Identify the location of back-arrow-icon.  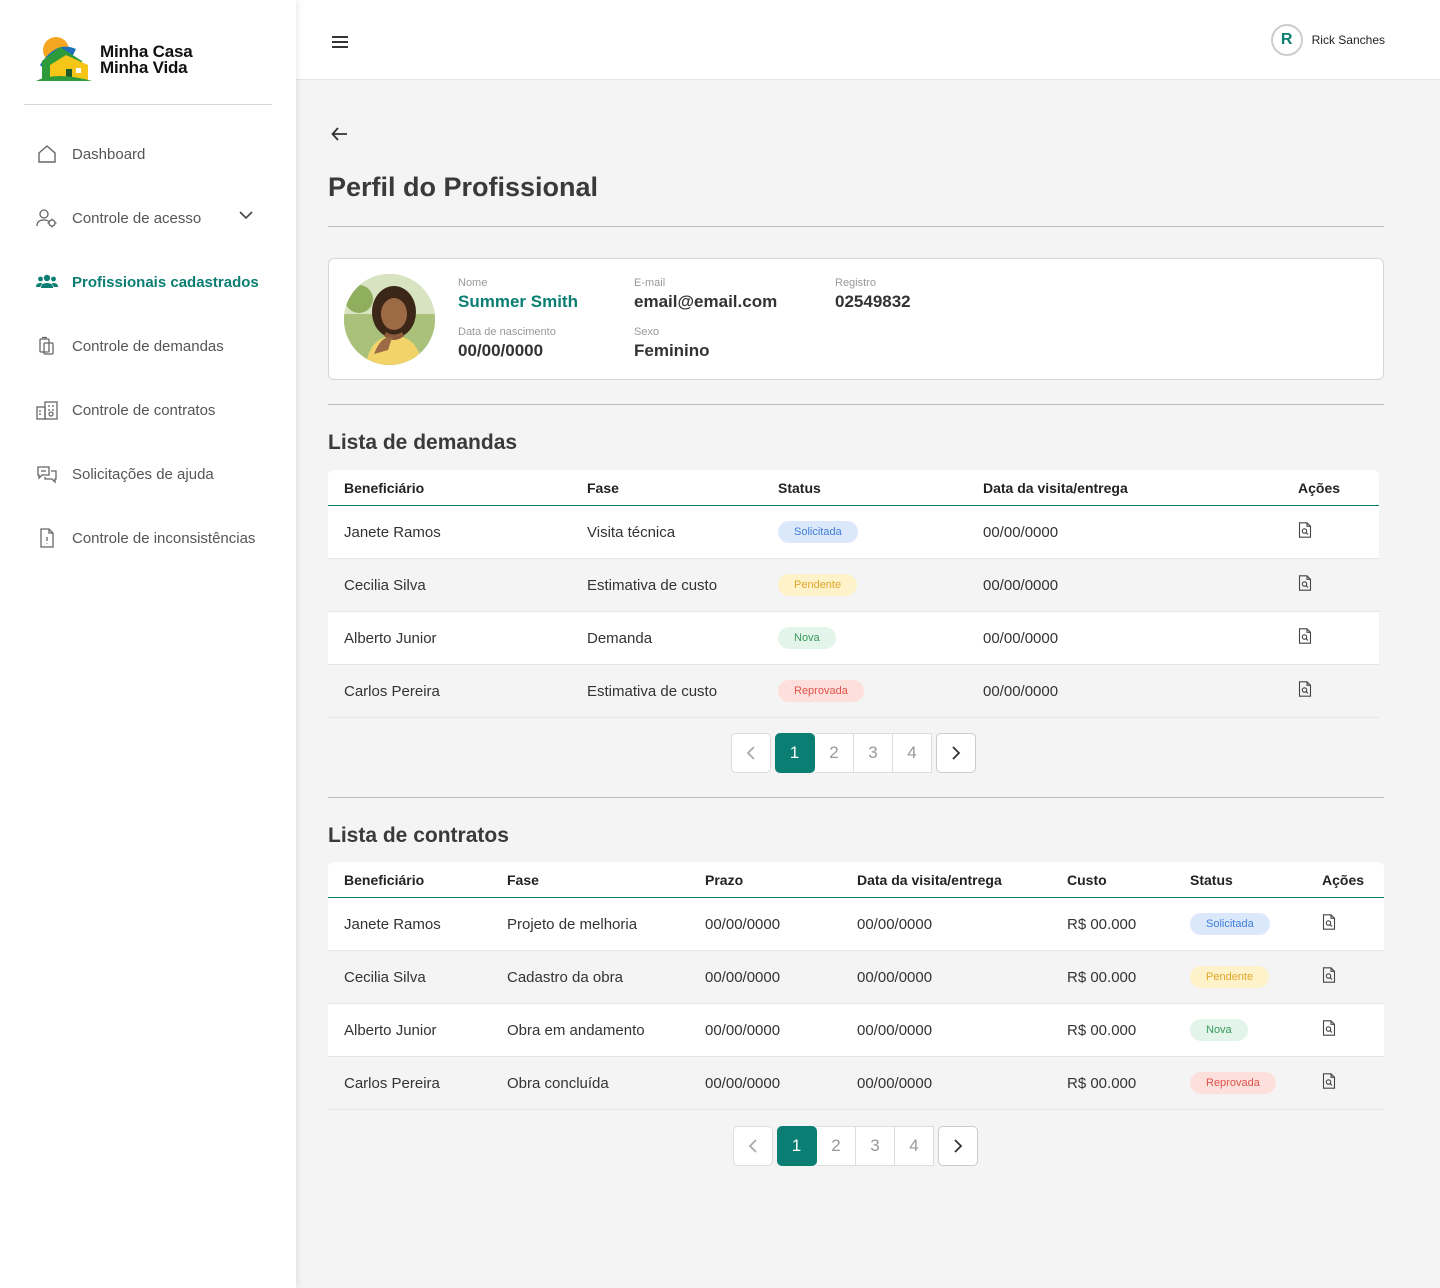
(340, 134).